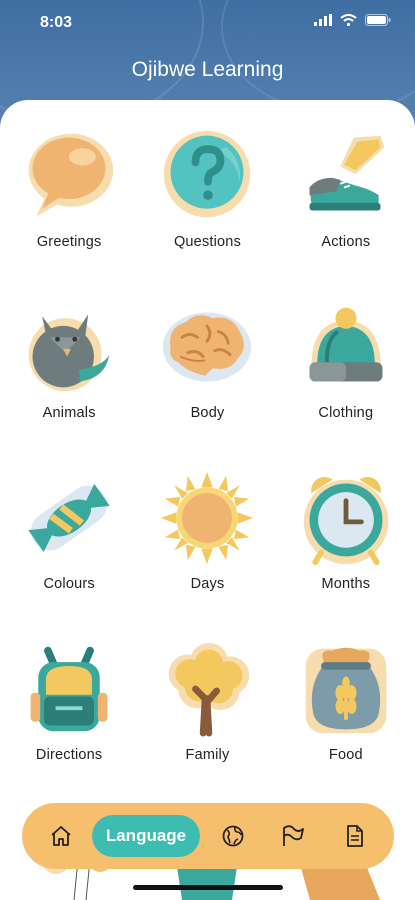 This screenshot has width=415, height=900. Describe the element at coordinates (208, 836) in the screenshot. I see `bottom-nav-bar: Language` at that location.